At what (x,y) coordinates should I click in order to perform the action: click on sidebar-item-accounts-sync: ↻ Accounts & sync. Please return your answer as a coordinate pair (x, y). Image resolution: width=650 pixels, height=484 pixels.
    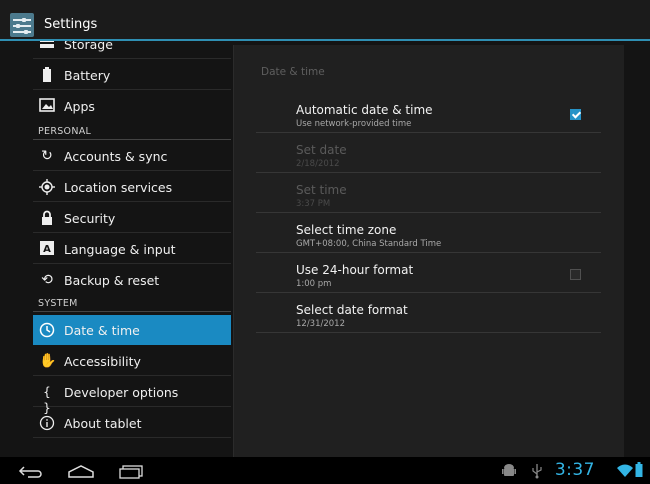
    Looking at the image, I should click on (132, 156).